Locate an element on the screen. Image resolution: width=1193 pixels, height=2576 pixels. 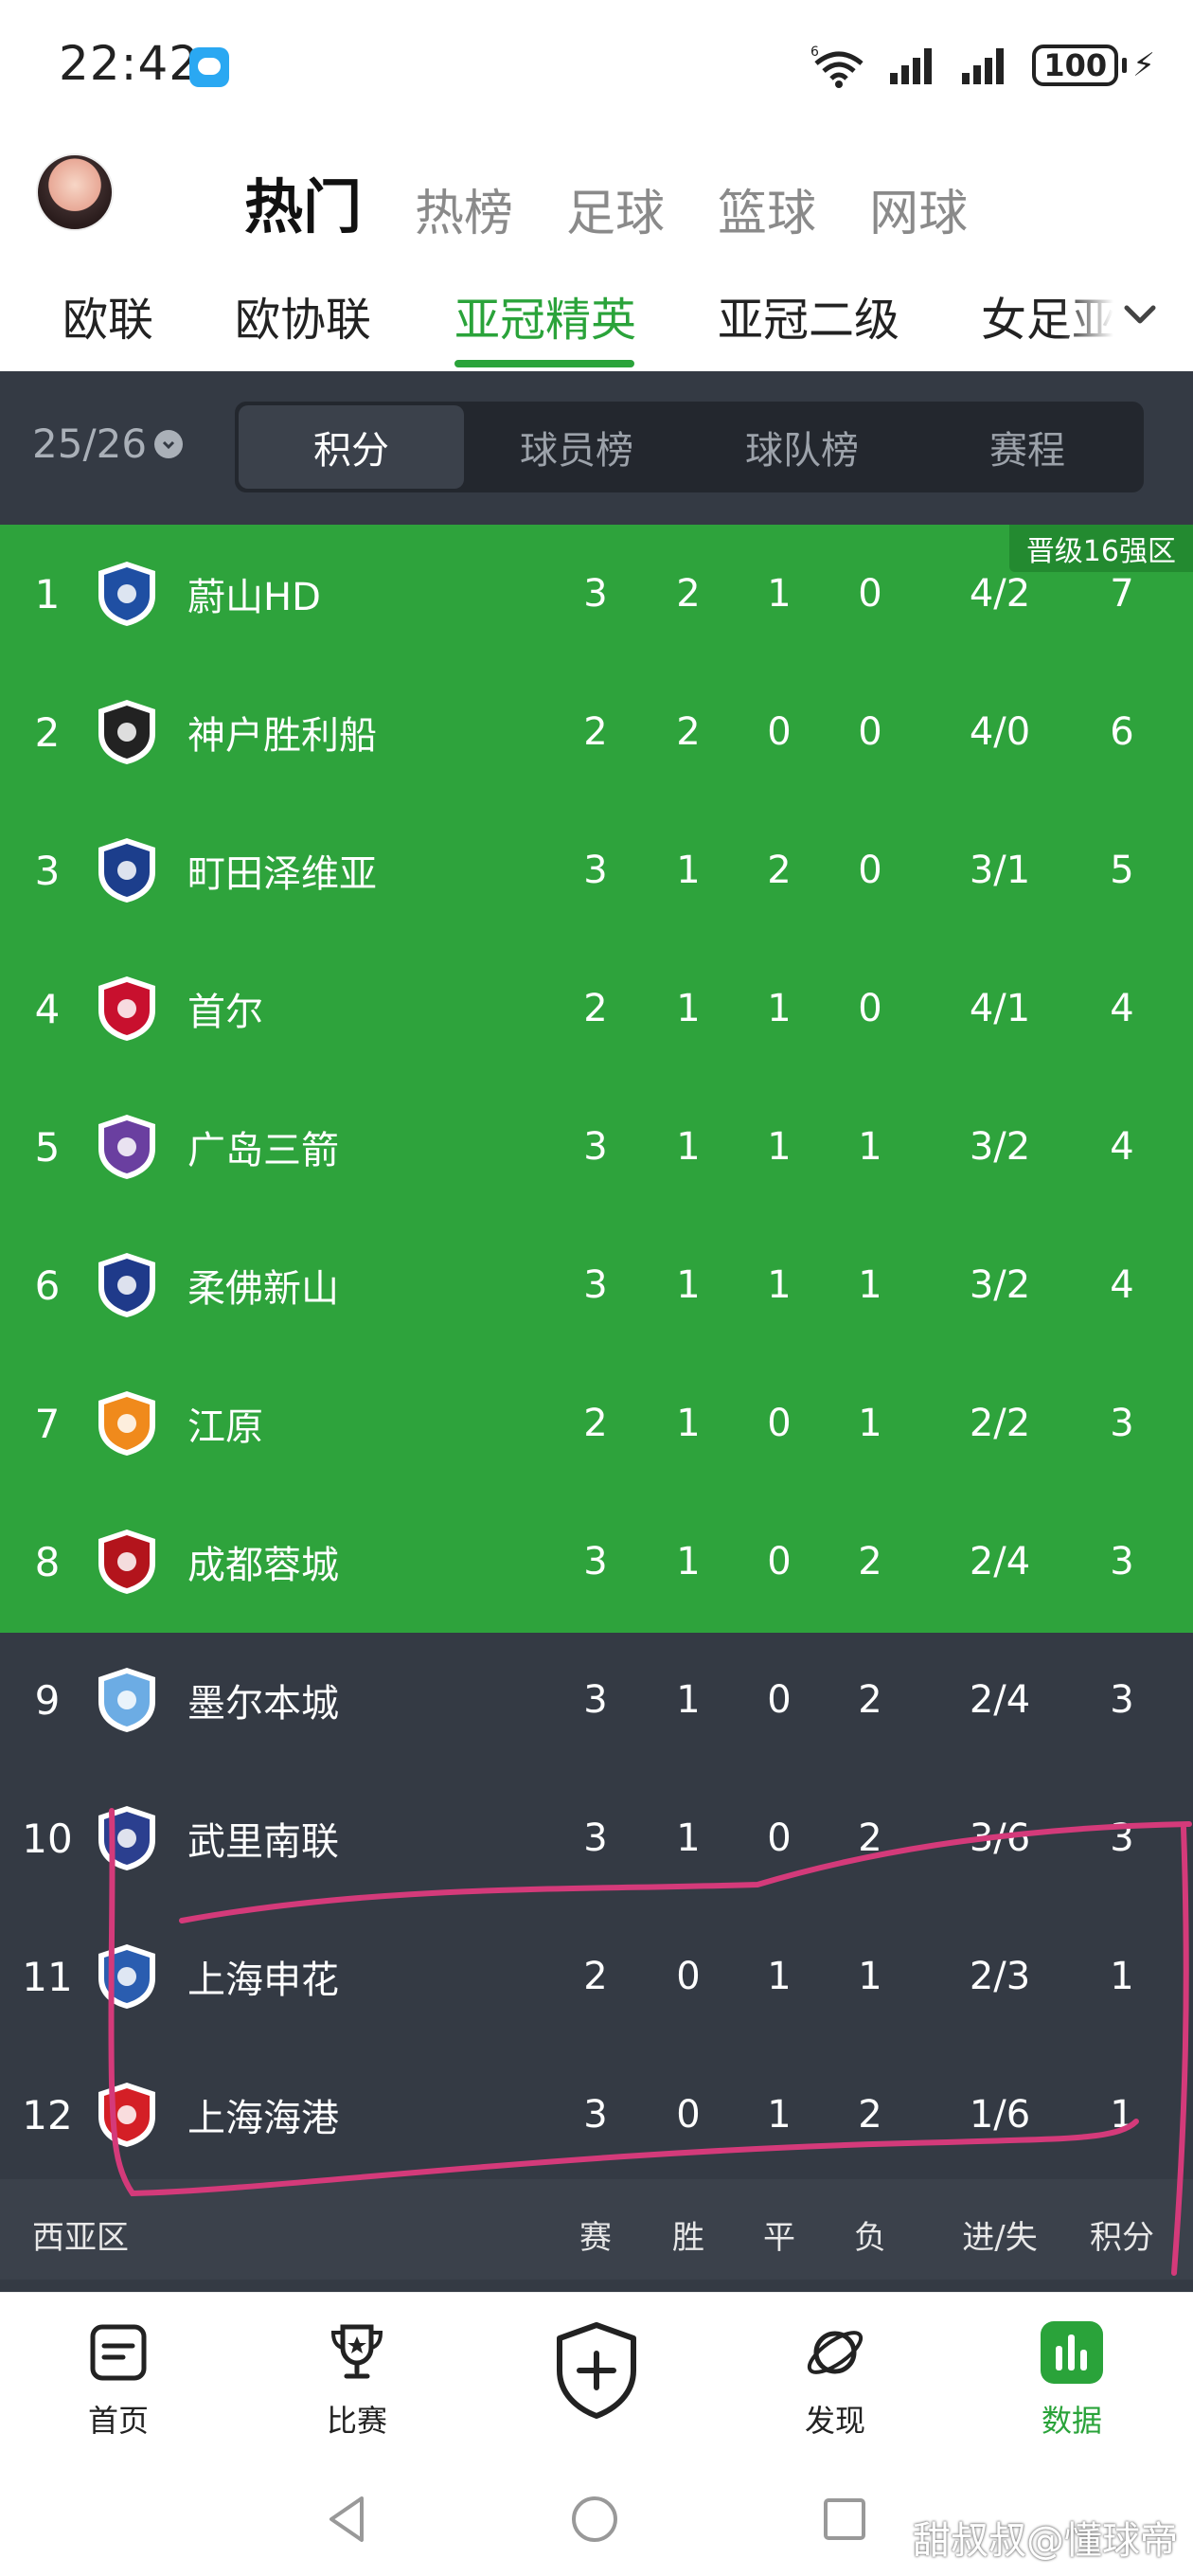
goals-cell: 3/2 is located at coordinates (1000, 1285).